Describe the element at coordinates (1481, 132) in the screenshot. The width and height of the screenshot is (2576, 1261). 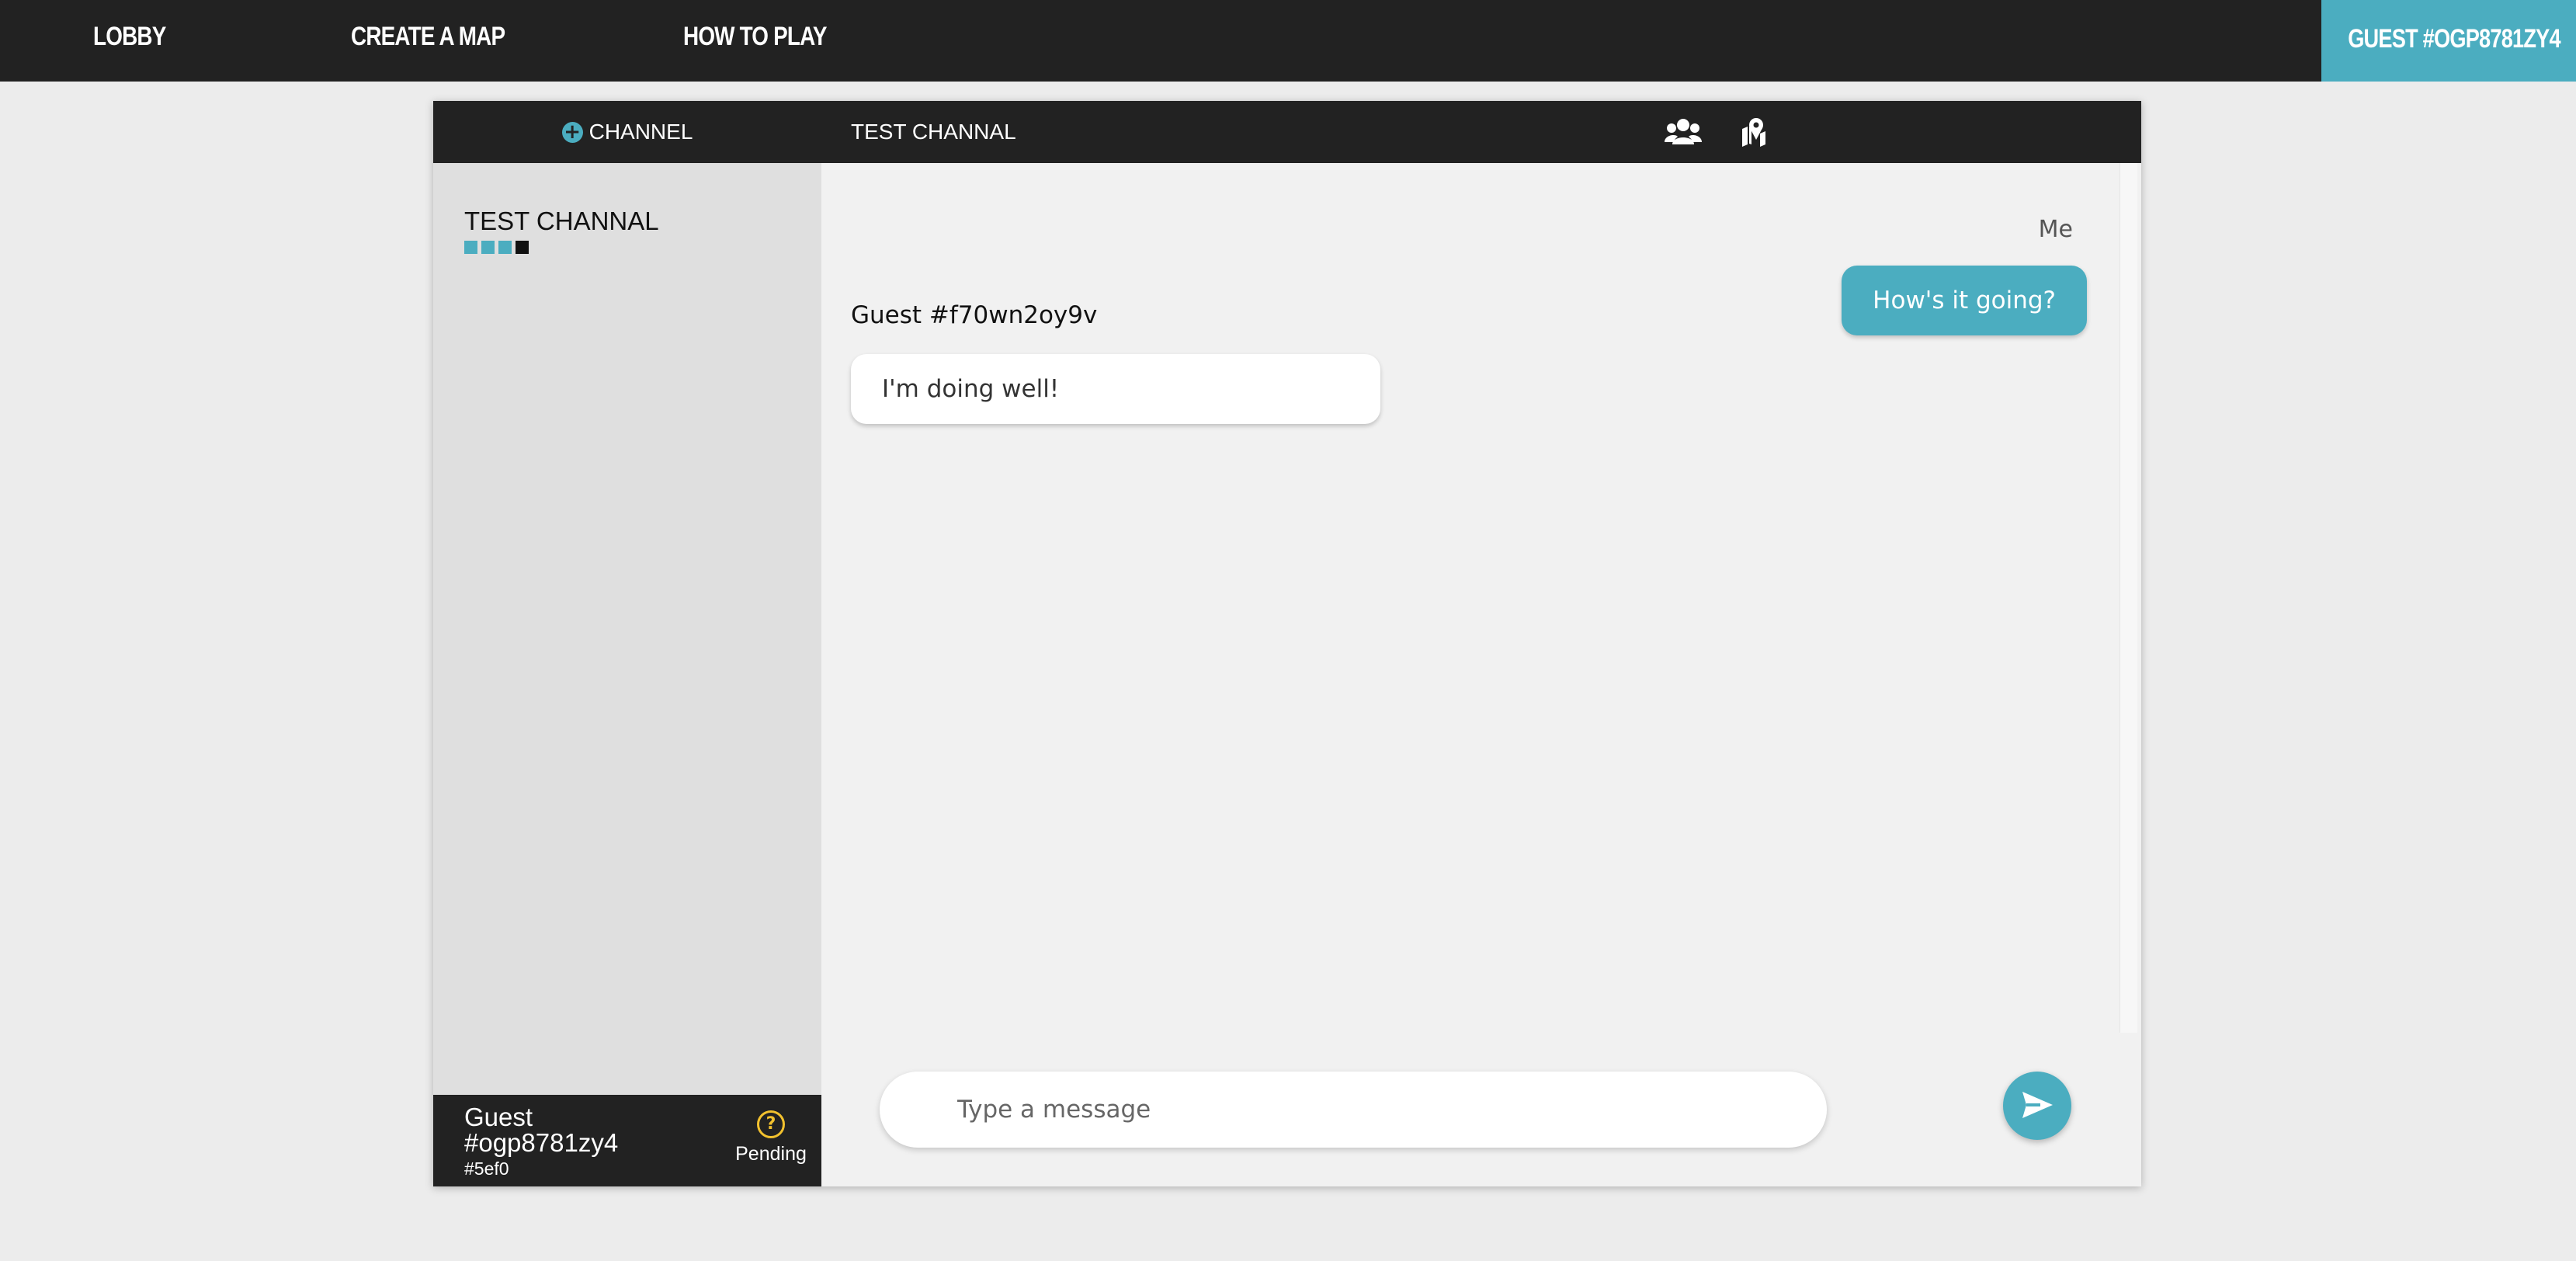
I see `chat-header: TEST CHANNAL` at that location.